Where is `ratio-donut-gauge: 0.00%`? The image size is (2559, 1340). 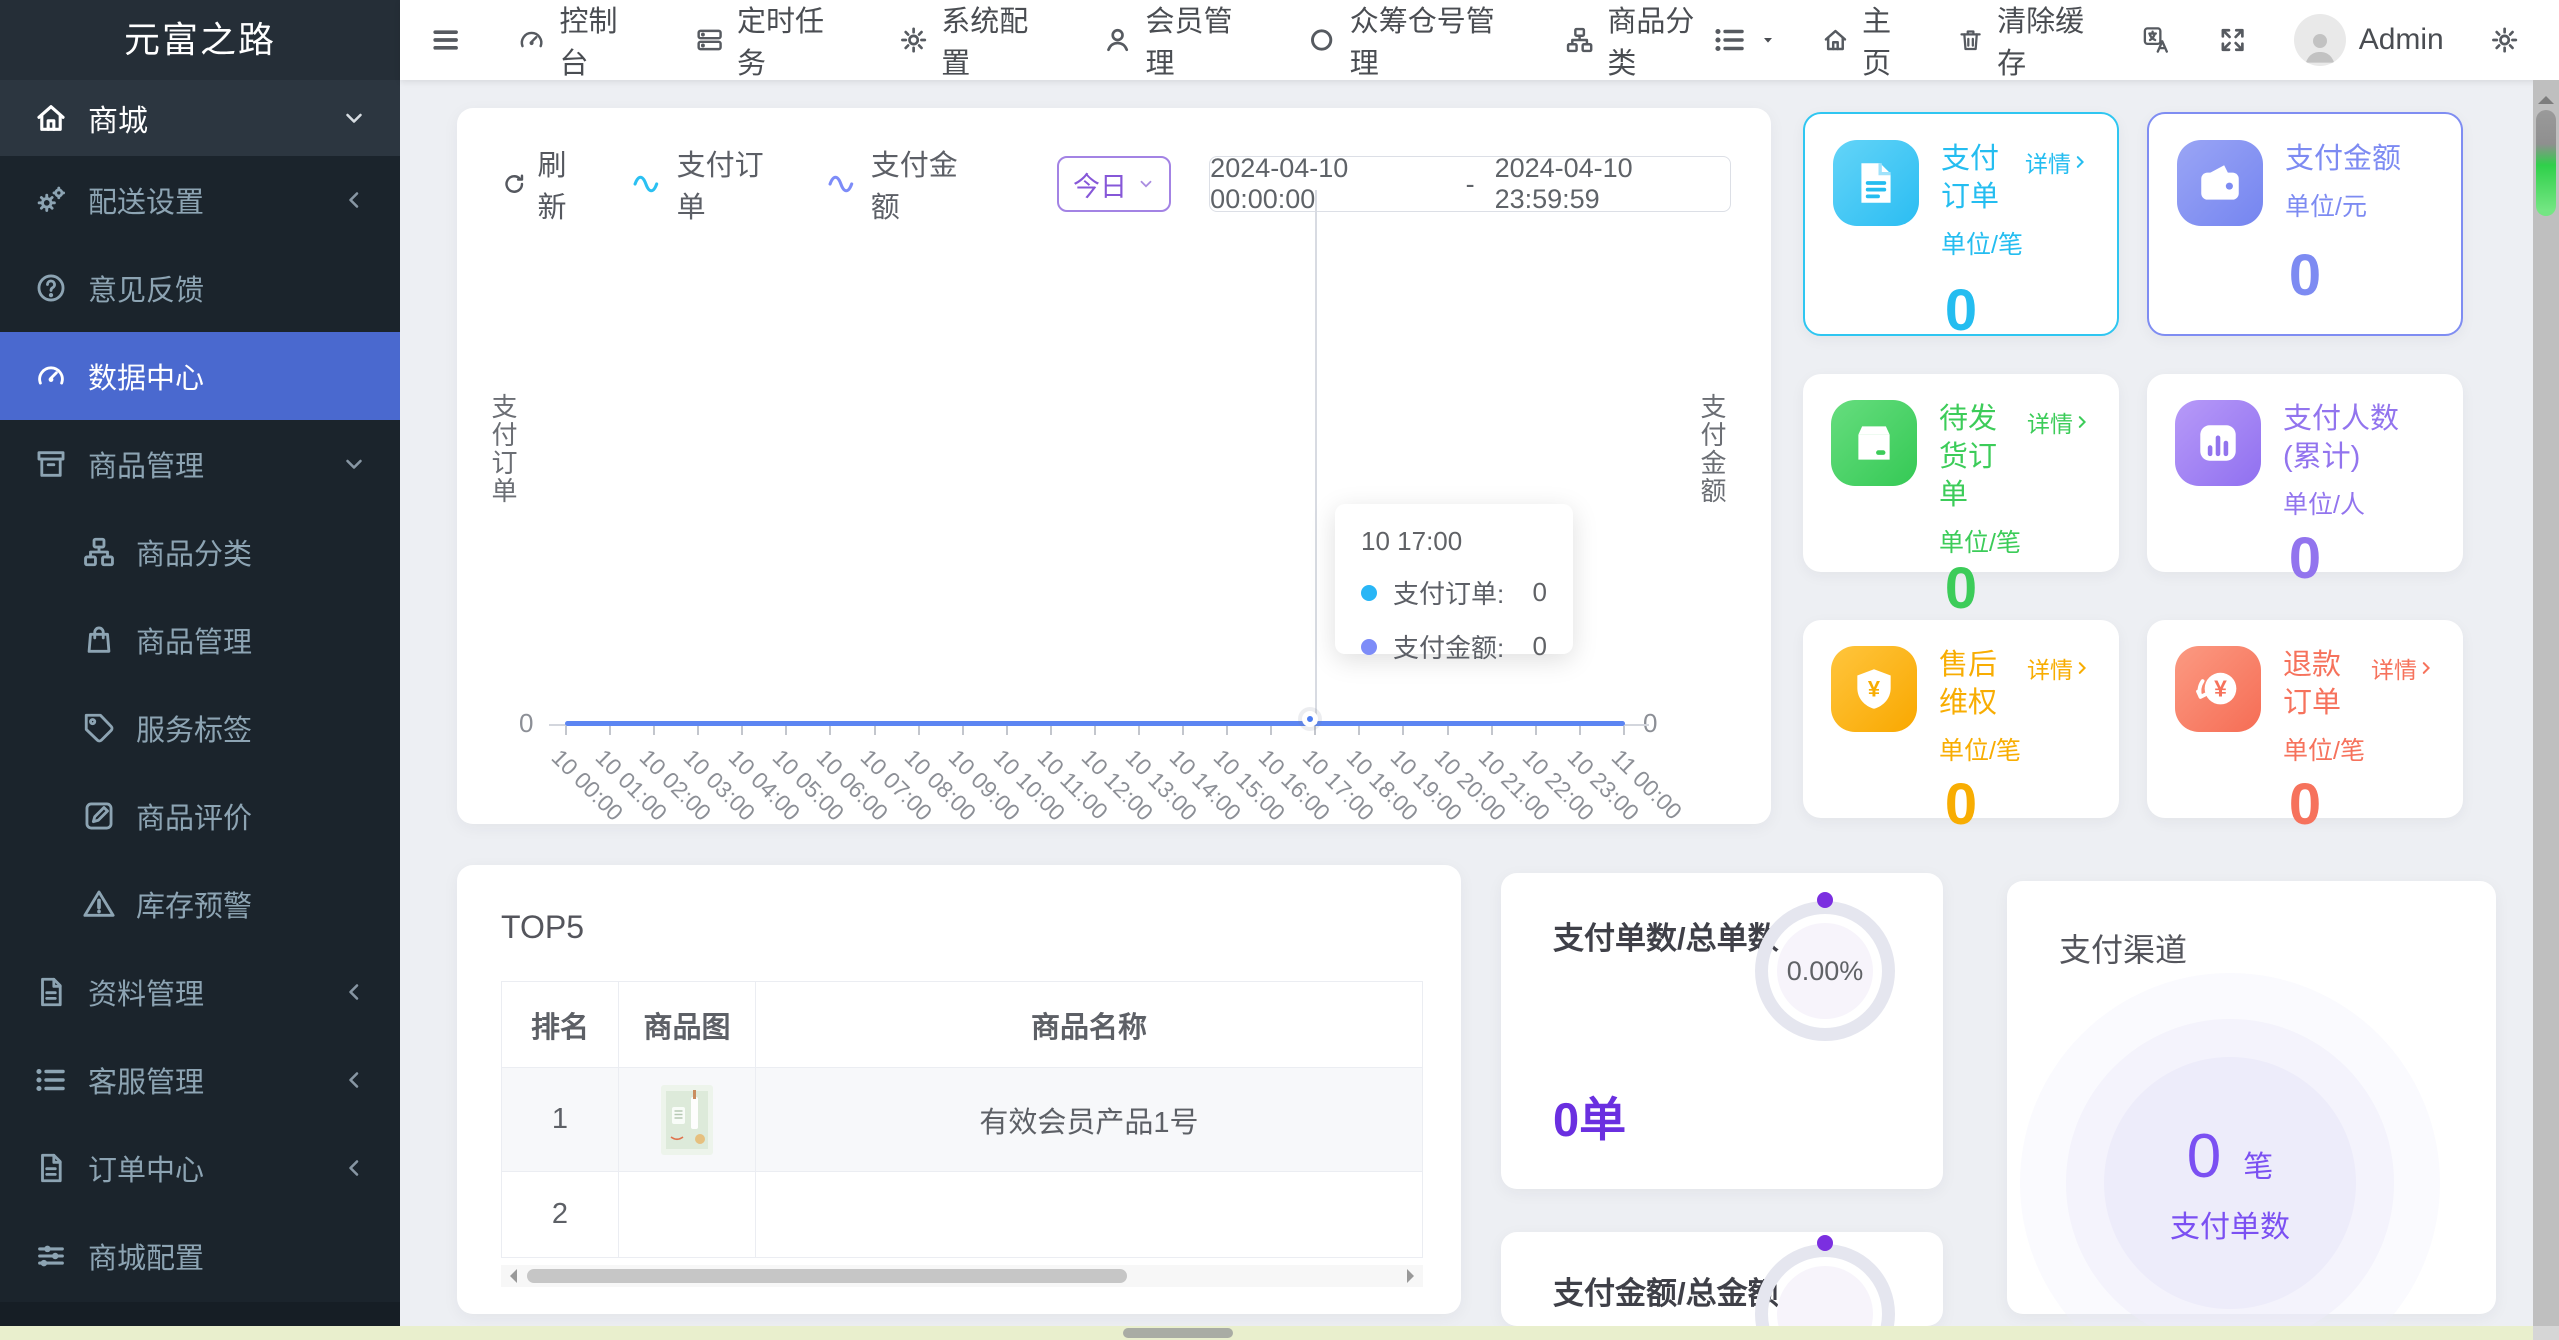
ratio-donut-gauge: 0.00% is located at coordinates (1825, 969).